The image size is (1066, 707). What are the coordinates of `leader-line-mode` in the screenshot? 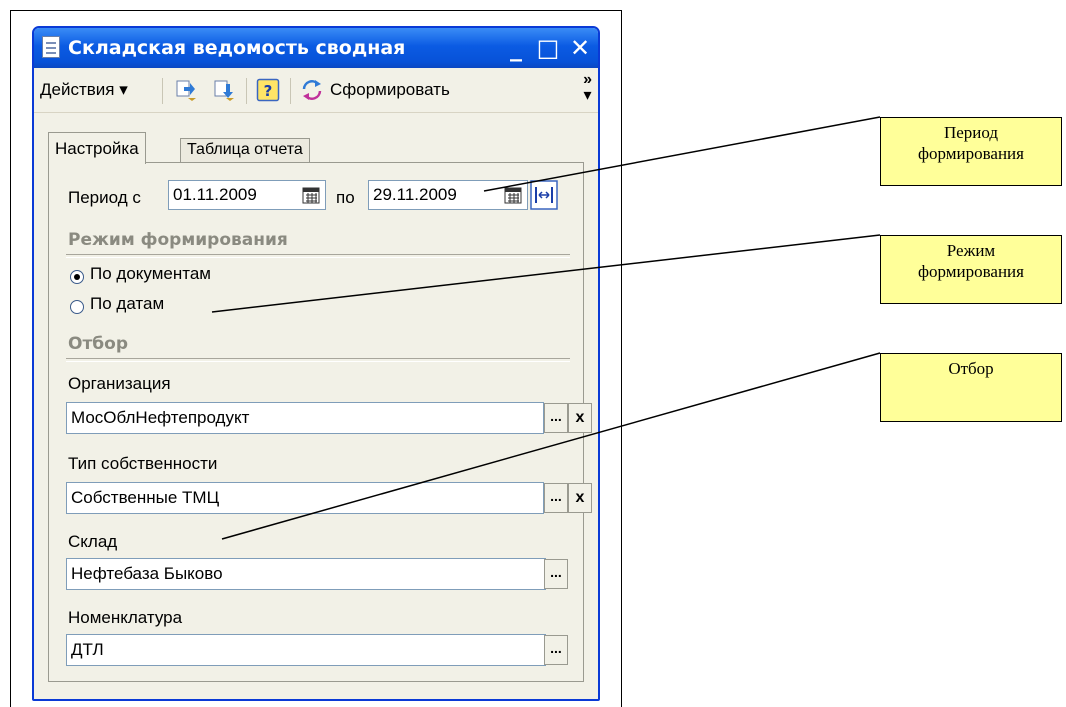 It's located at (546, 273).